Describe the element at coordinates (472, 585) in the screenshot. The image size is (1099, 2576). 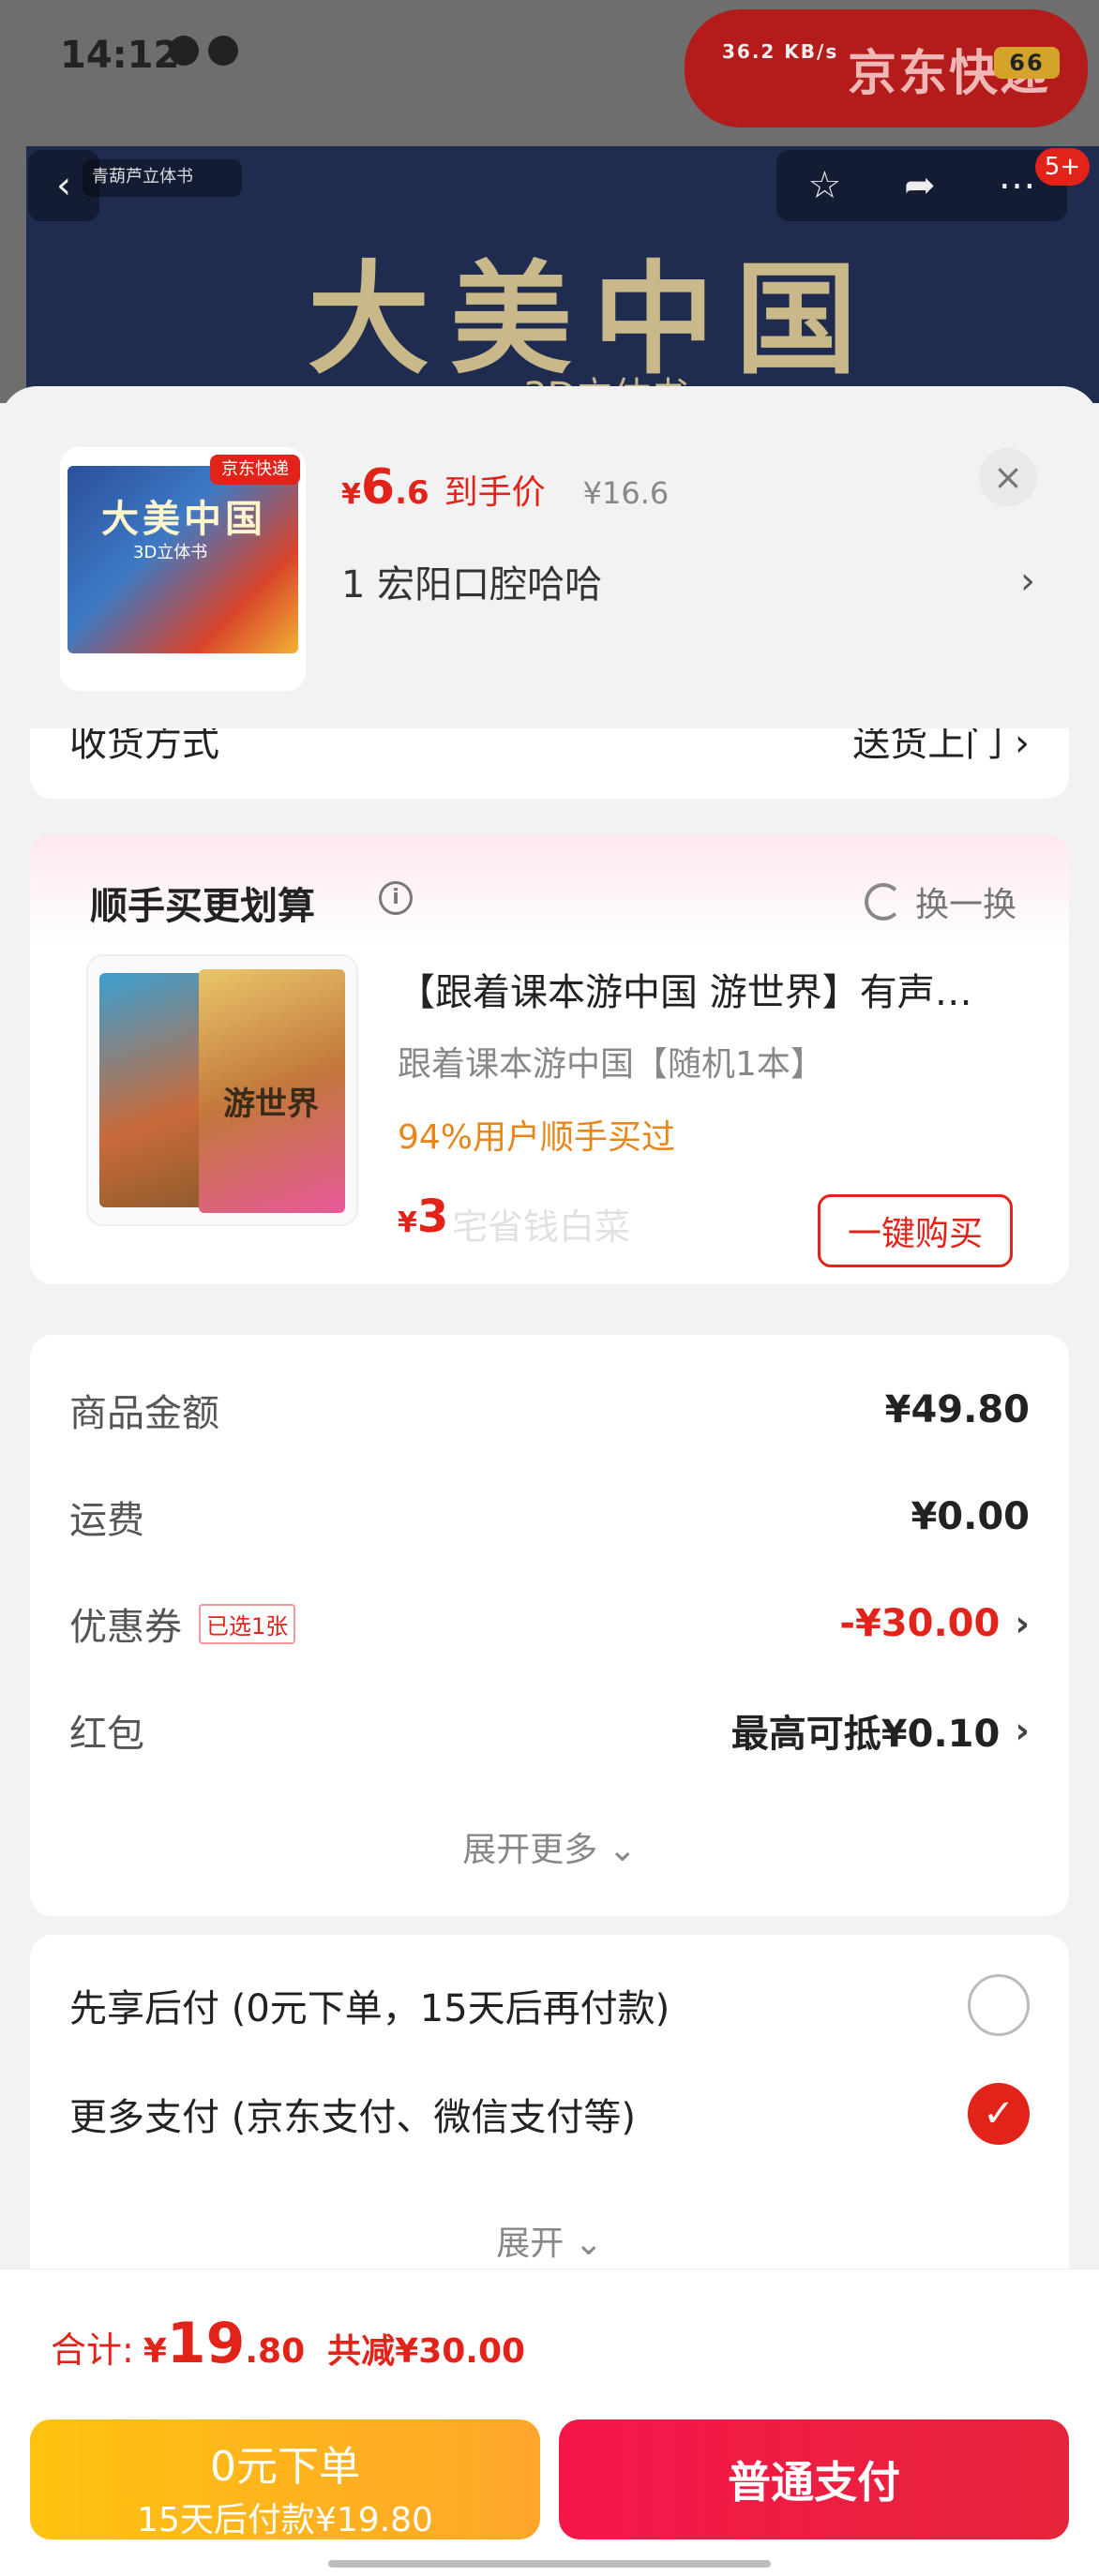
I see `sku-text: 1 宏阳口腔哈哈` at that location.